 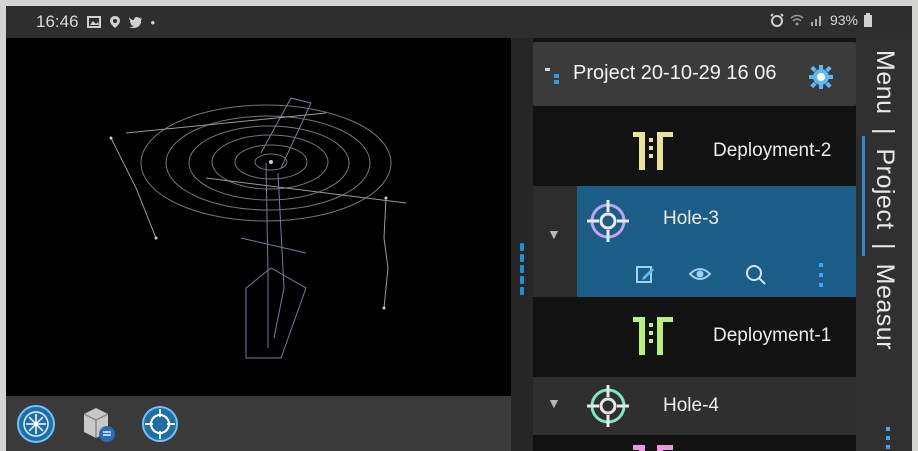 I want to click on list-item-label: Deployment-2, so click(x=772, y=150).